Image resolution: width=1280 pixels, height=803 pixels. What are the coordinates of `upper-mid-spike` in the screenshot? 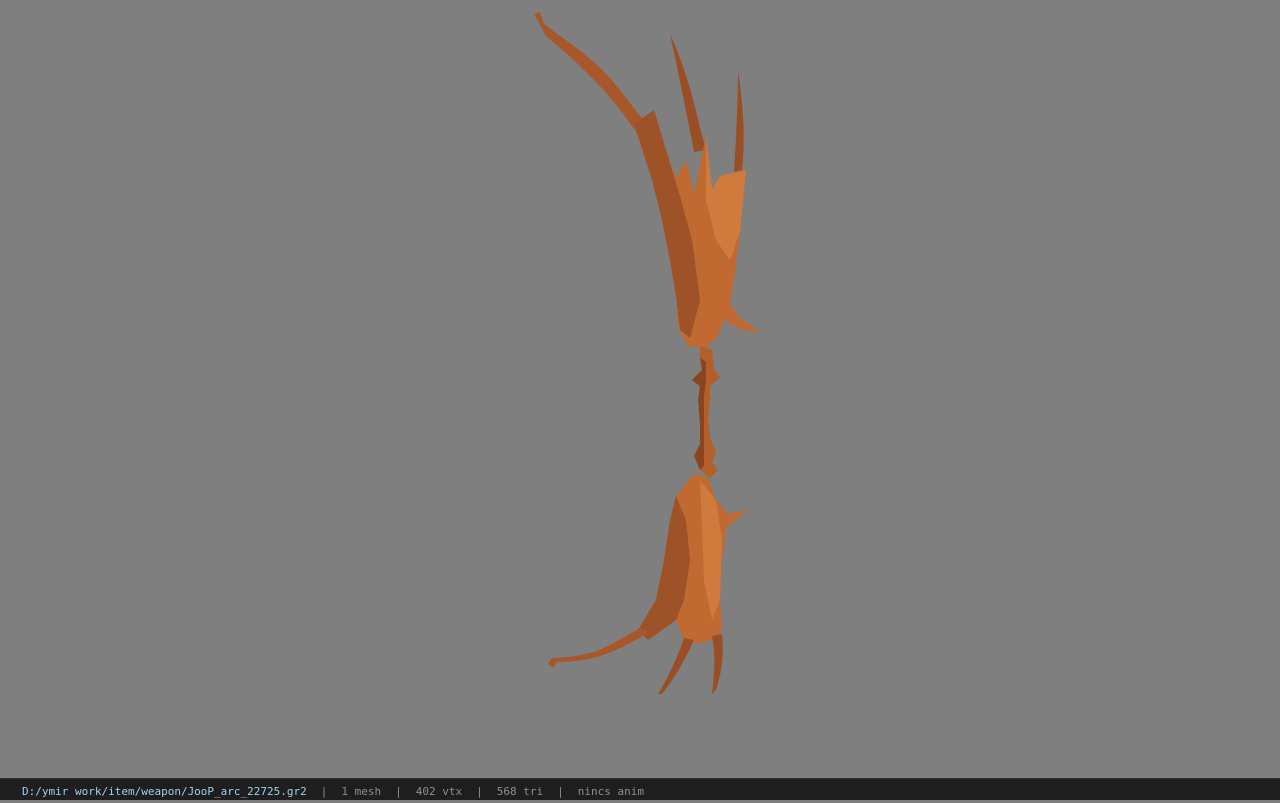 It's located at (688, 93).